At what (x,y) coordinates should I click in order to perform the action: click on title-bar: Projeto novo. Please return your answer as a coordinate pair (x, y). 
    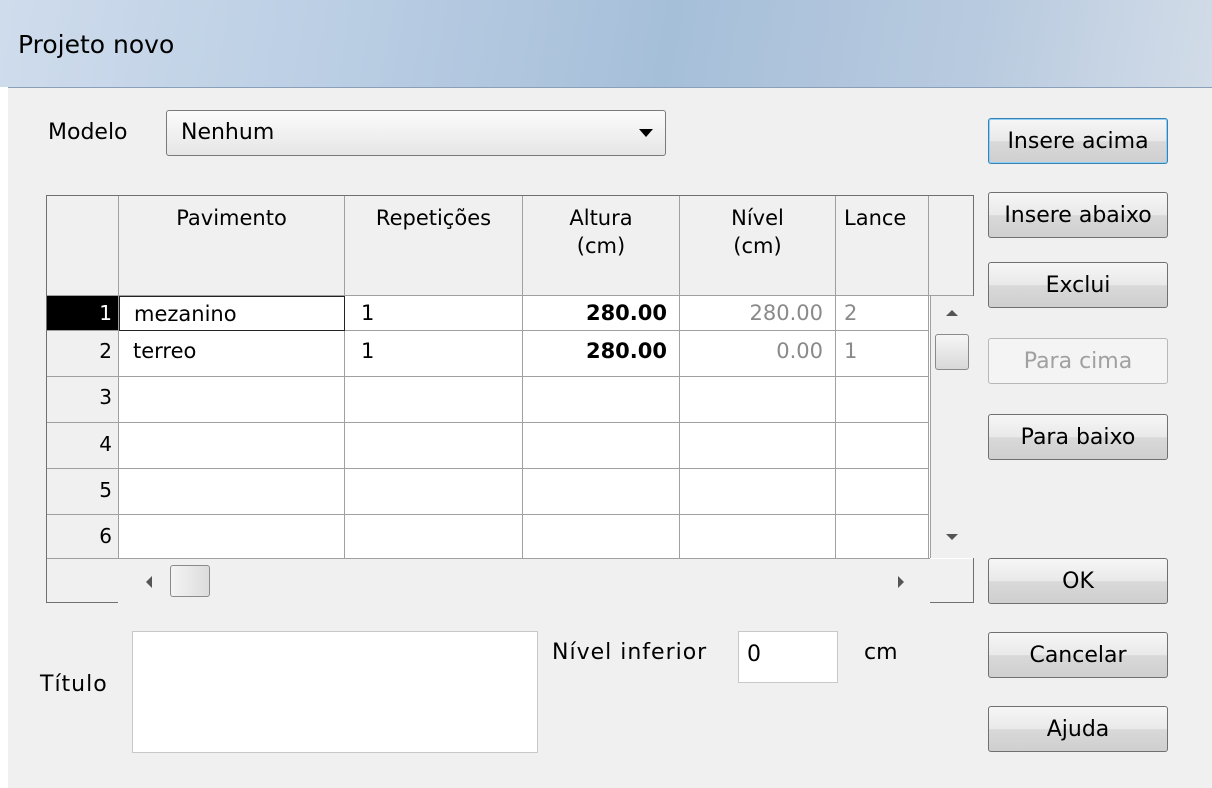
    Looking at the image, I should click on (606, 43).